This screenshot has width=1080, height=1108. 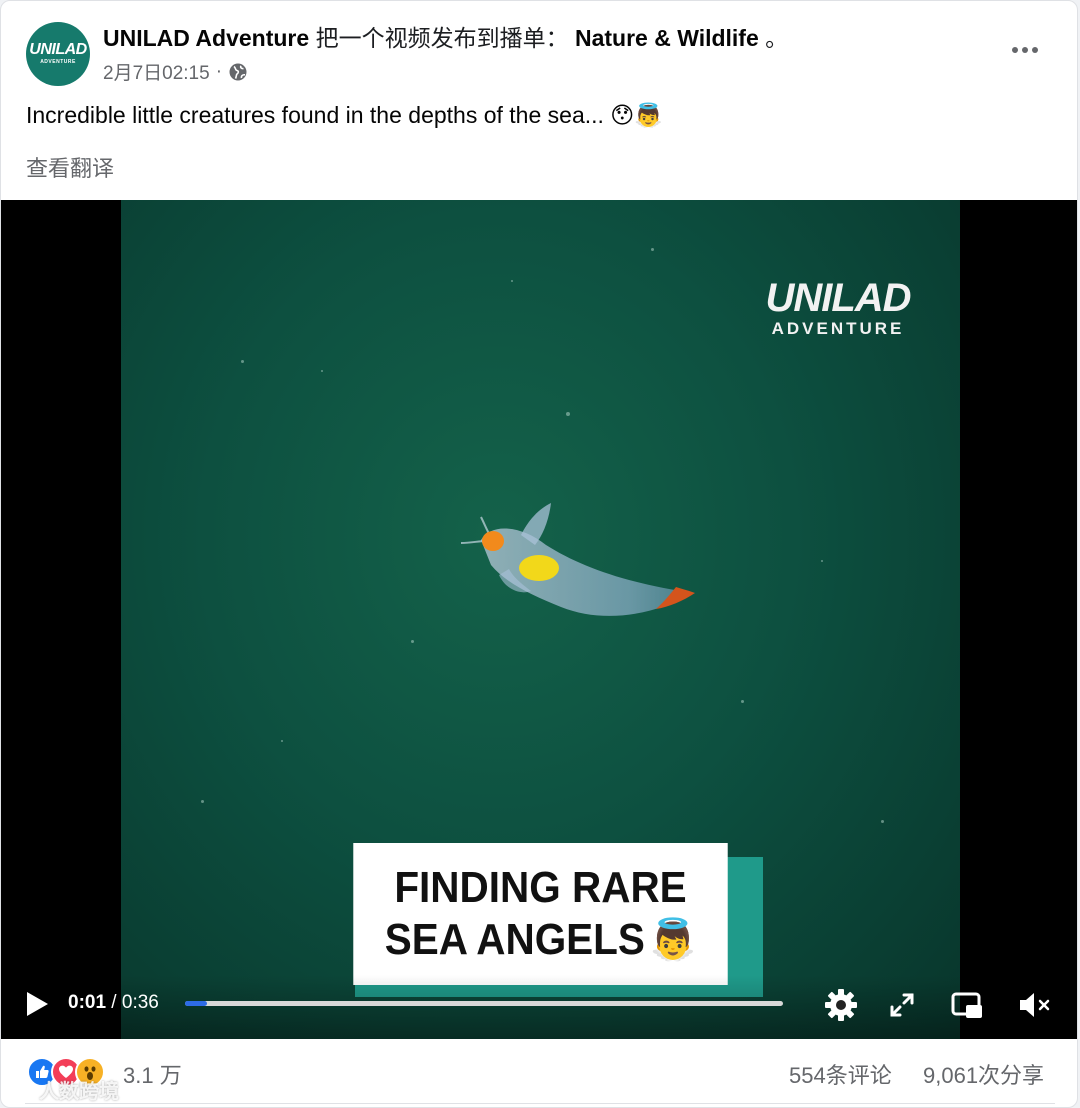 What do you see at coordinates (206, 38) in the screenshot?
I see `page-name-link: UNILAD Adventure` at bounding box center [206, 38].